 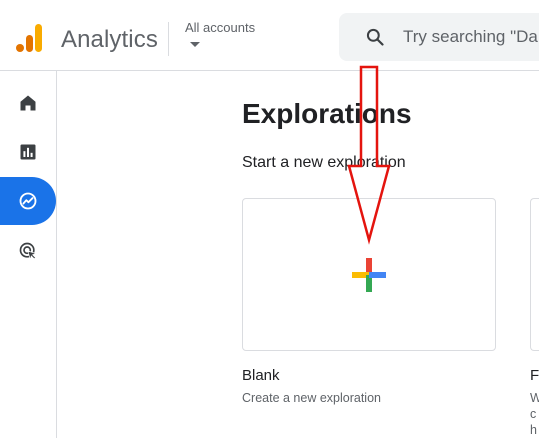 I want to click on app-title: Analytics, so click(x=109, y=39).